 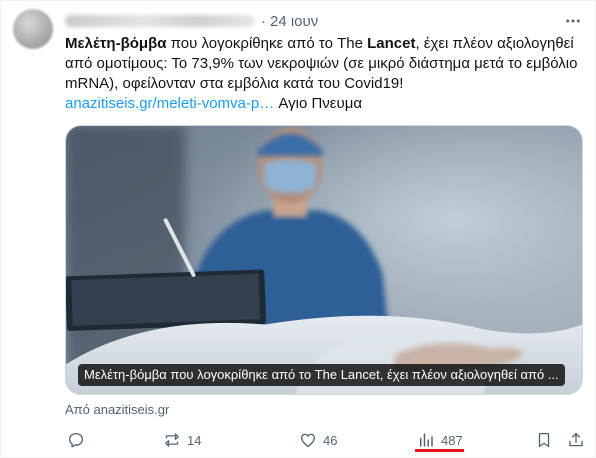 What do you see at coordinates (318, 103) in the screenshot?
I see `link-suffix-text: Αγιο Πνευμα` at bounding box center [318, 103].